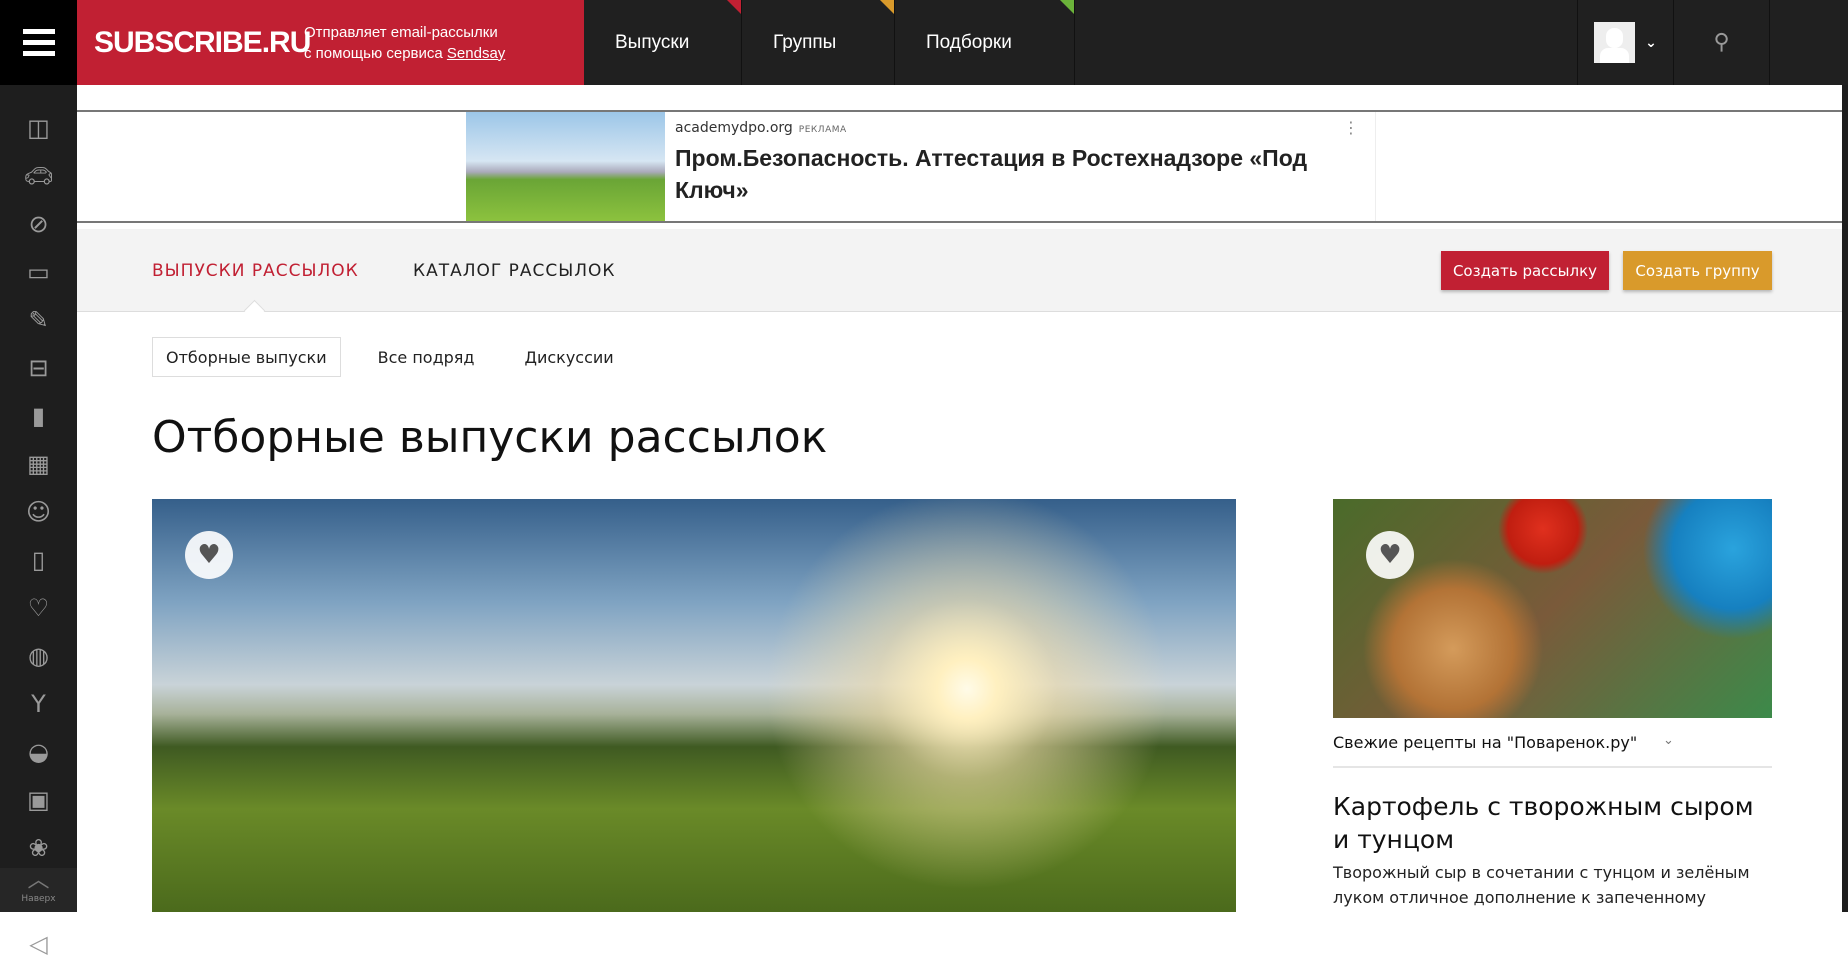 The height and width of the screenshot is (968, 1848). I want to click on briefcase-icon: ⊟, so click(38, 368).